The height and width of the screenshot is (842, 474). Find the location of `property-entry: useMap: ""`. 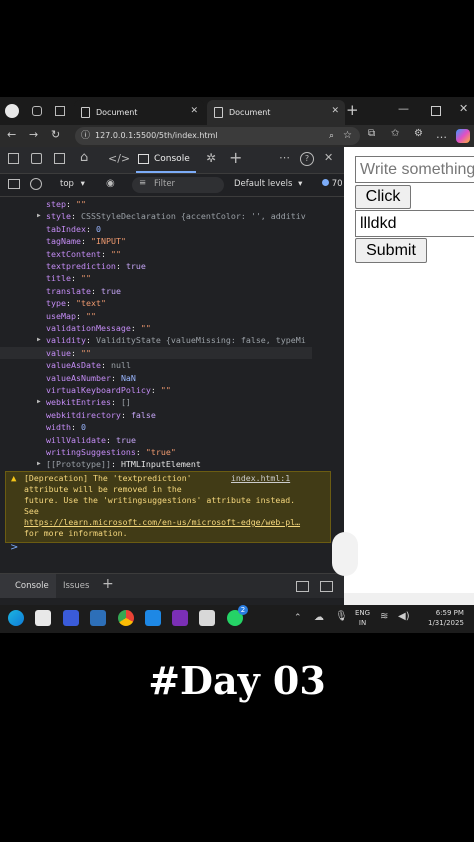

property-entry: useMap: "" is located at coordinates (71, 316).